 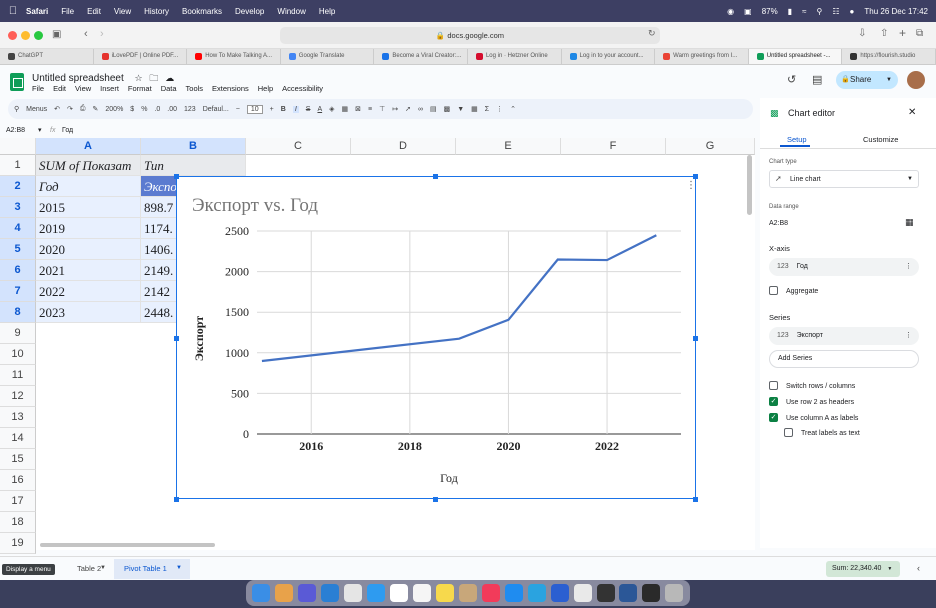 What do you see at coordinates (889, 80) in the screenshot?
I see `chevron-down-icon: ▼` at bounding box center [889, 80].